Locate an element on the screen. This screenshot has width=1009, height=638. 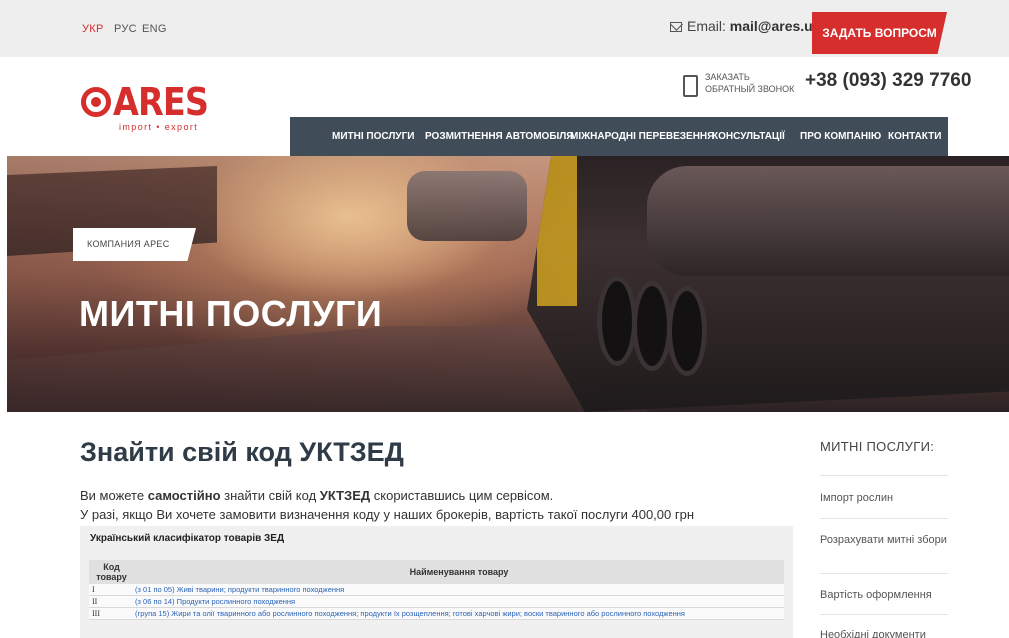
ares-logo: ARES import • export is located at coordinates (146, 107).